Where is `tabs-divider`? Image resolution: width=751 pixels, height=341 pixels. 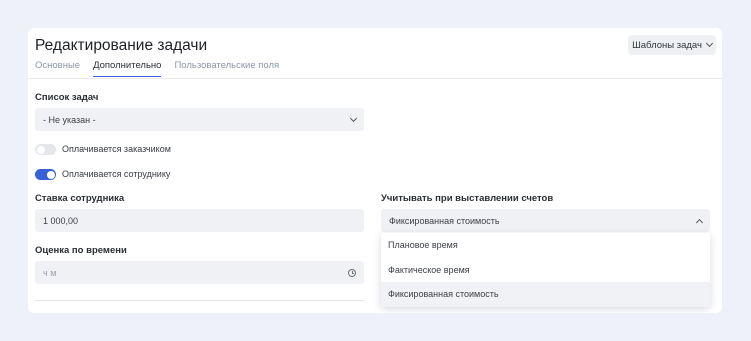
tabs-divider is located at coordinates (375, 78).